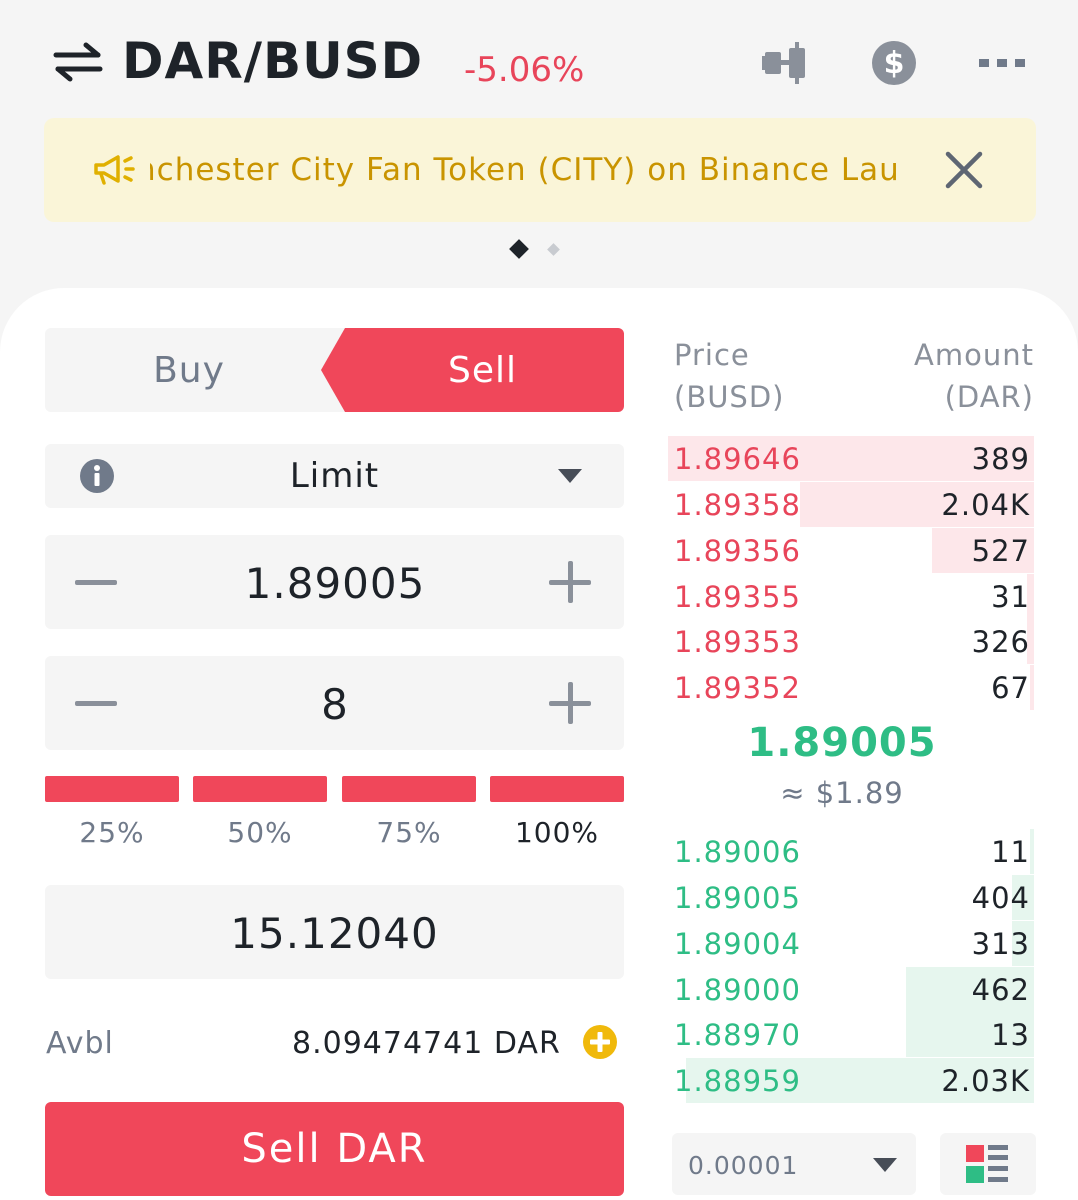 The width and height of the screenshot is (1078, 1200). What do you see at coordinates (974, 376) in the screenshot?
I see `orderbook-amount-header: Amount (DAR)` at bounding box center [974, 376].